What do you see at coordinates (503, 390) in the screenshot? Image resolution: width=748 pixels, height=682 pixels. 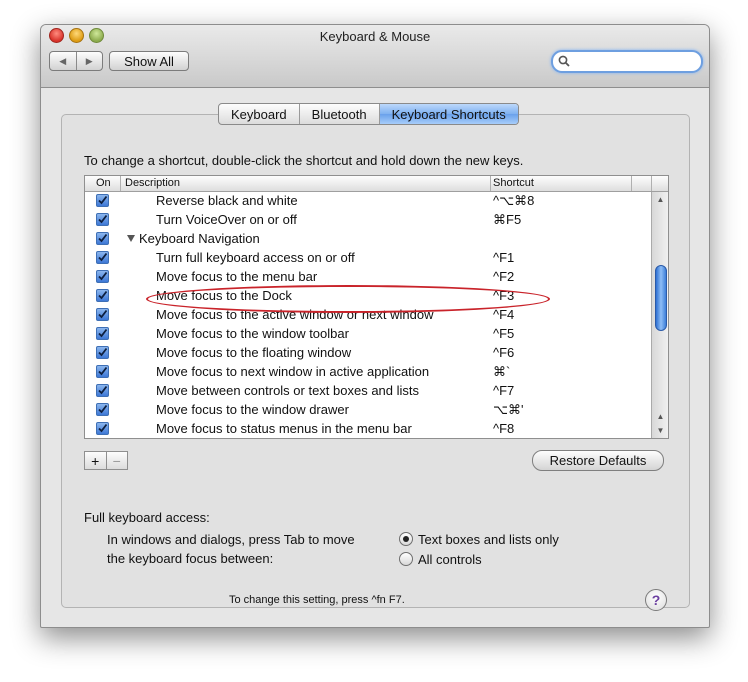 I see `shortcut-keys: ^F7` at bounding box center [503, 390].